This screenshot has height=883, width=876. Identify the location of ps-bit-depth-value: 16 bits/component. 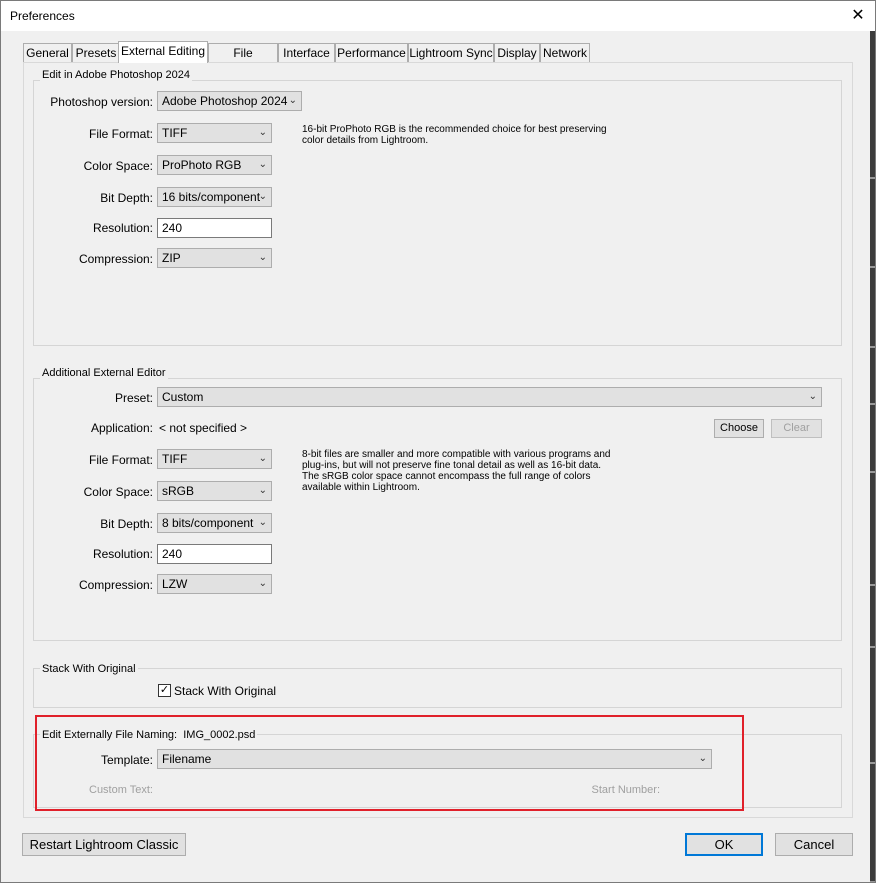
(211, 197).